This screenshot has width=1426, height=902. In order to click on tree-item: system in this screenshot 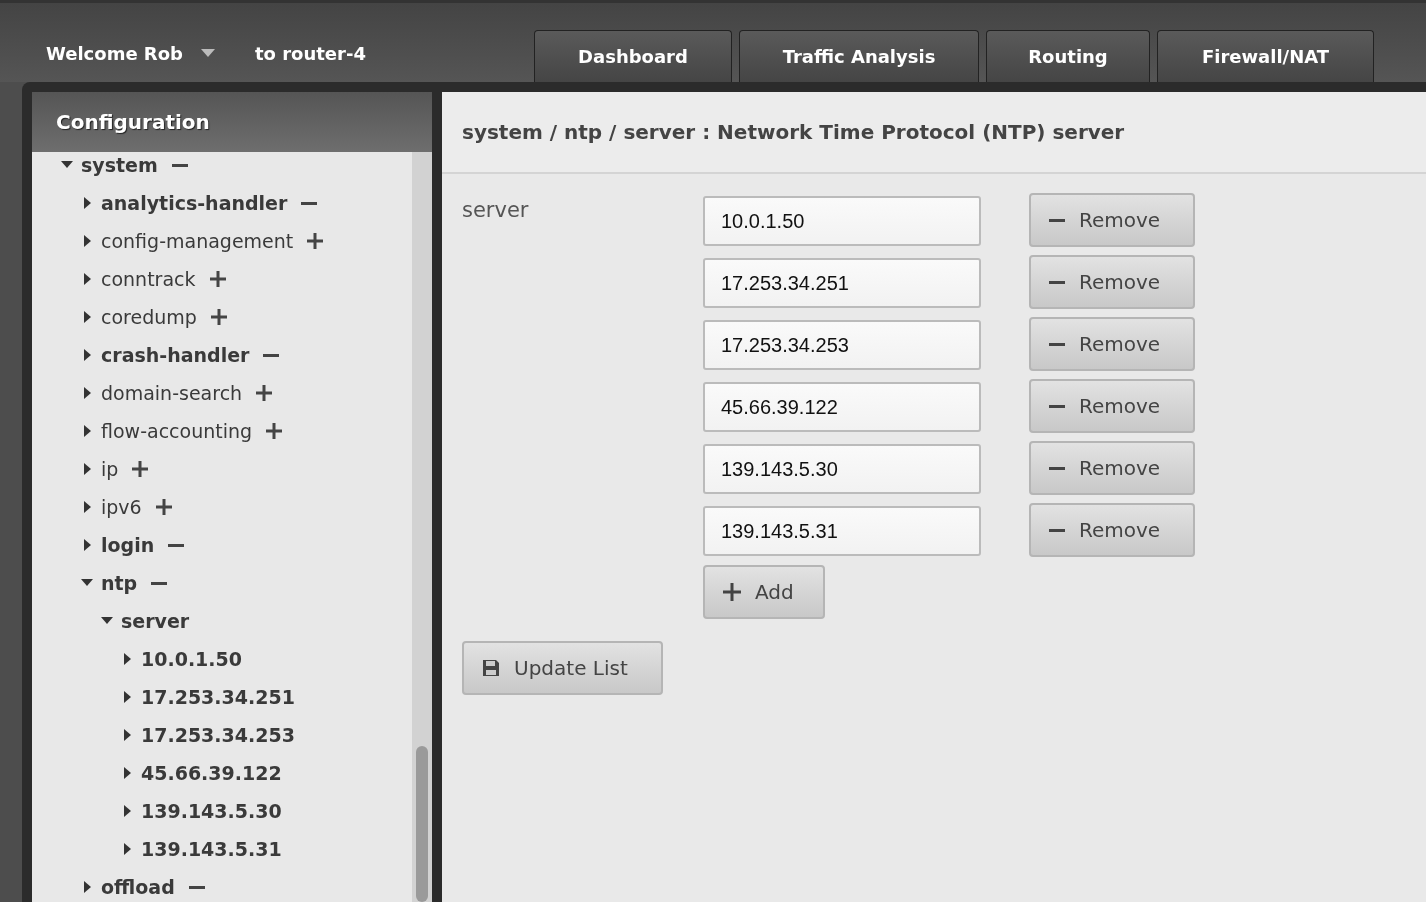, I will do `click(119, 165)`.